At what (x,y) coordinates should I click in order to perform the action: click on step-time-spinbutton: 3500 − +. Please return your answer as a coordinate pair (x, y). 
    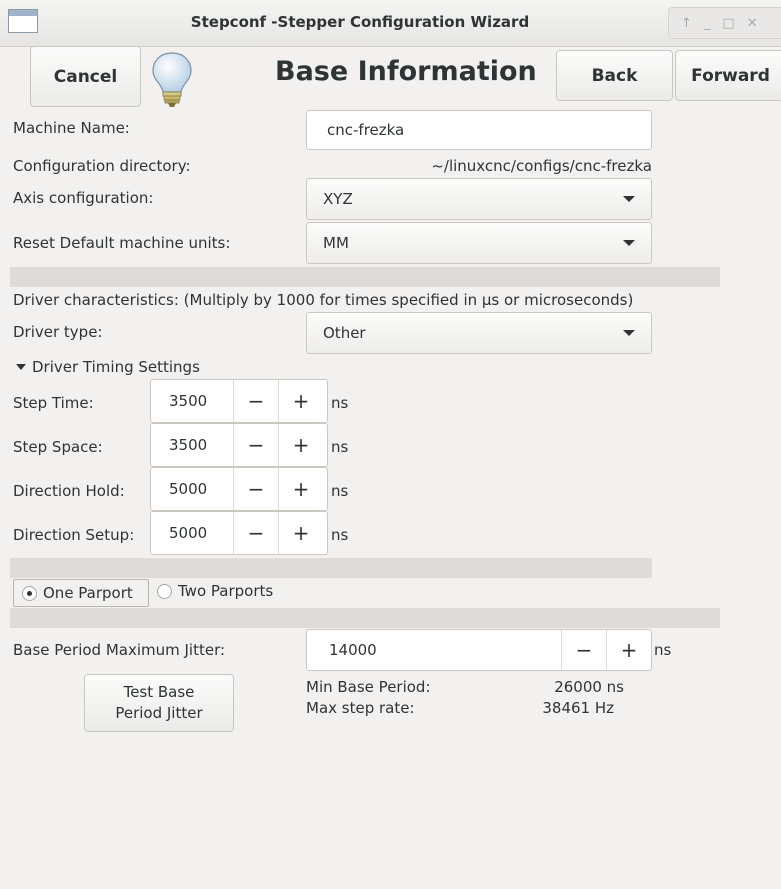
    Looking at the image, I should click on (239, 401).